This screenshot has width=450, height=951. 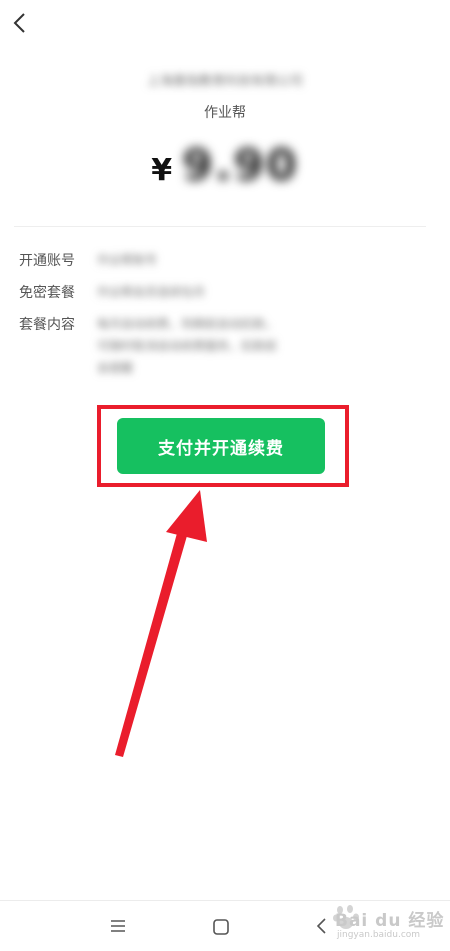 What do you see at coordinates (224, 81) in the screenshot?
I see `merchant-name: 上海墨指教育科技有限公司` at bounding box center [224, 81].